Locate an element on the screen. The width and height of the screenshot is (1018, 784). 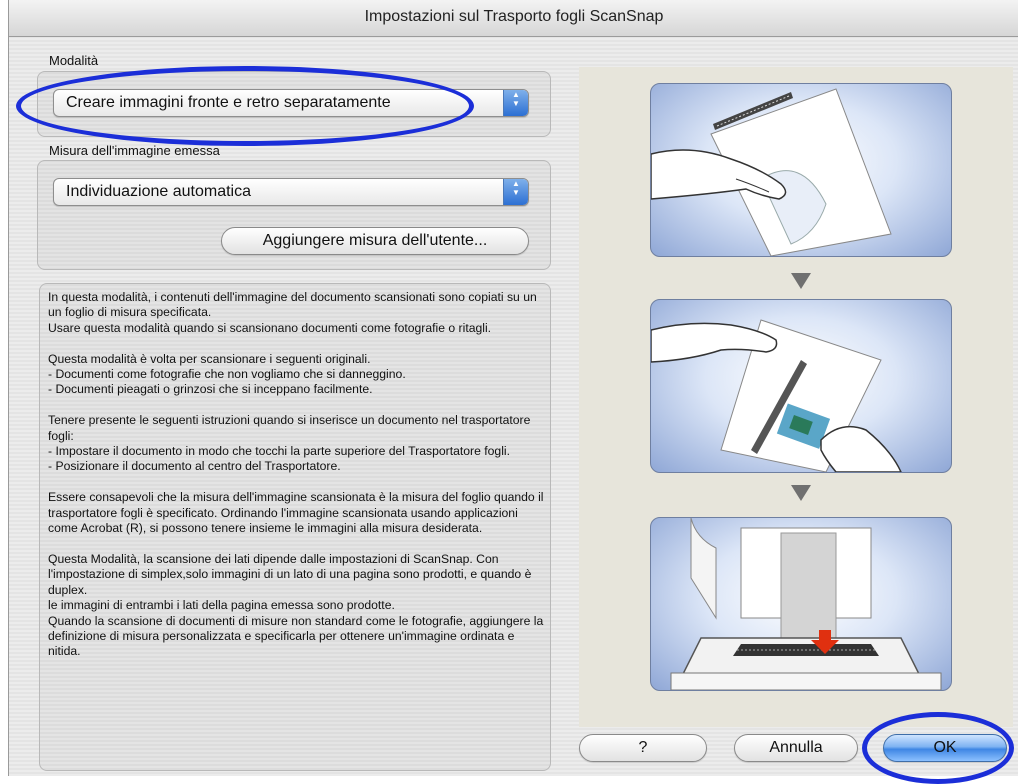
output-size-label: Misura dell'immagine emessa is located at coordinates (134, 150).